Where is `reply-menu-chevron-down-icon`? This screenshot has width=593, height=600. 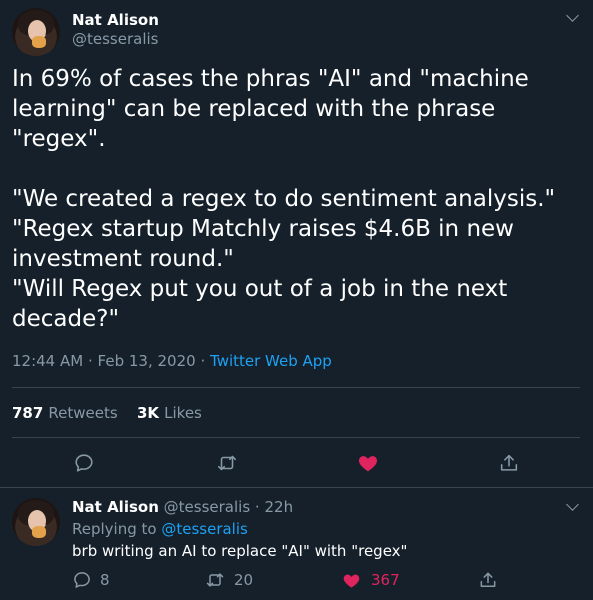 reply-menu-chevron-down-icon is located at coordinates (572, 504).